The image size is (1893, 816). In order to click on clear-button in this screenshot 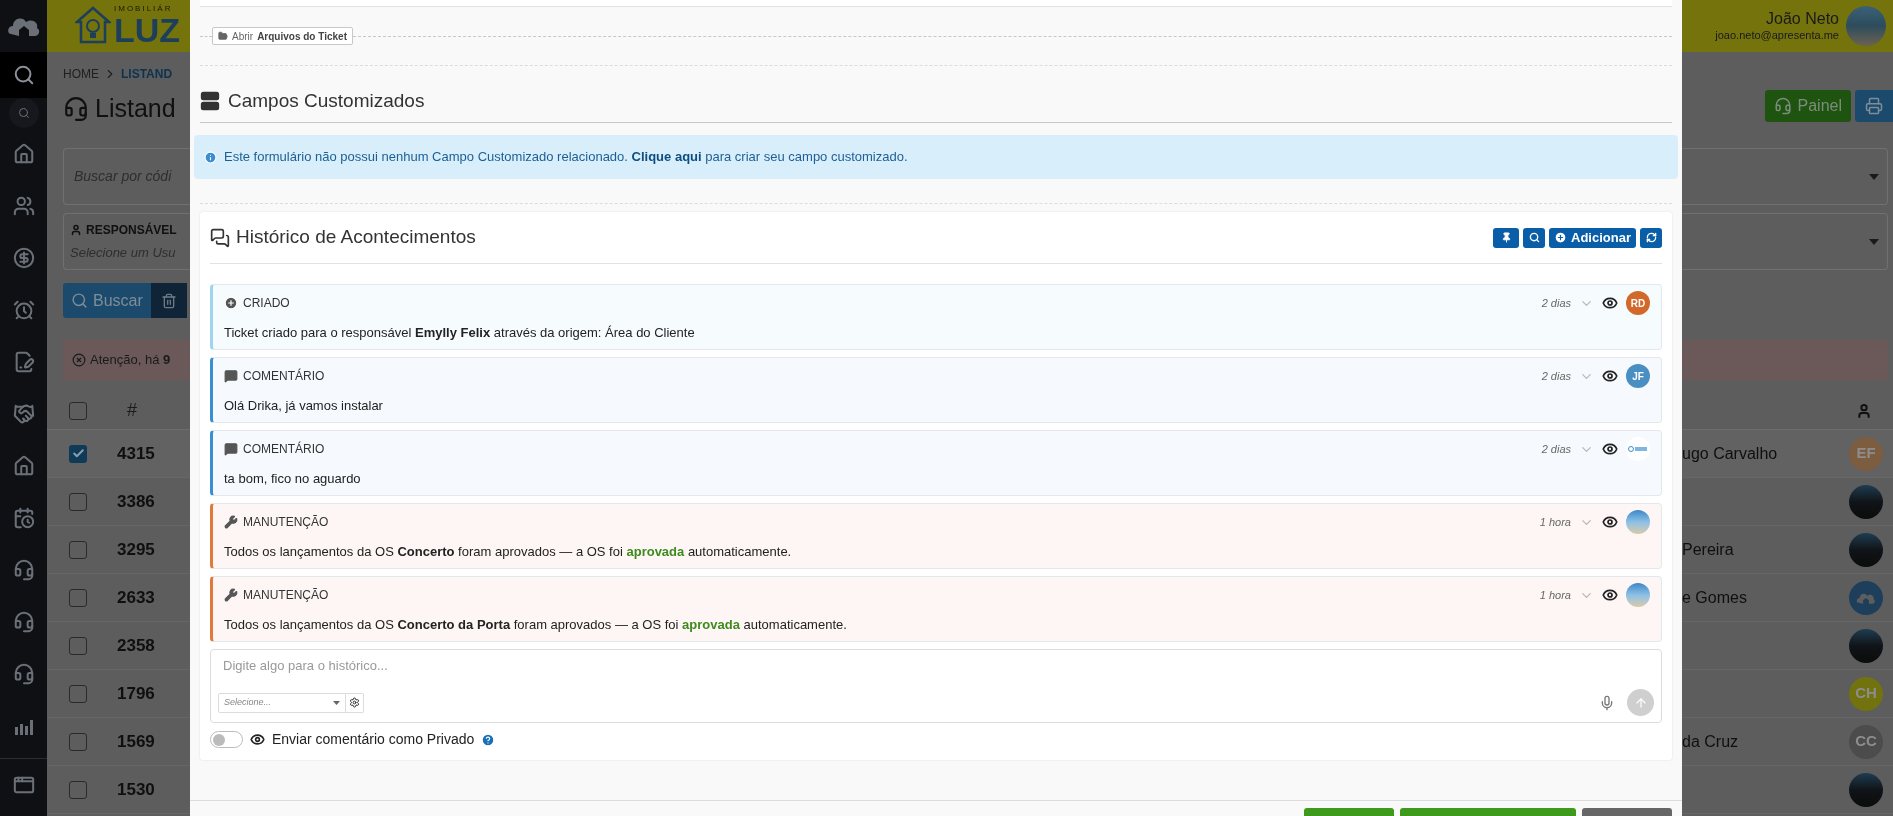, I will do `click(169, 300)`.